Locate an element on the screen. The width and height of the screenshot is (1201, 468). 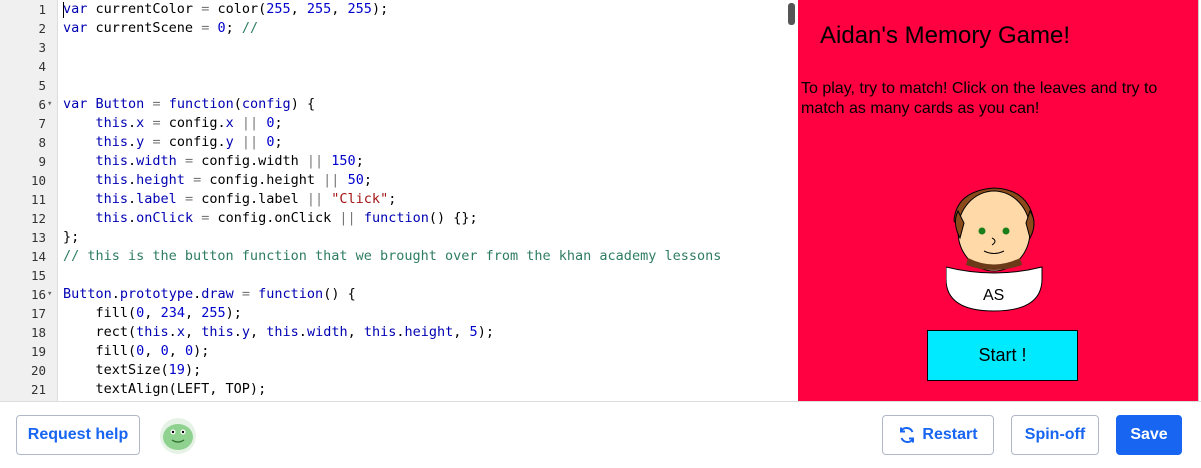
line-number: 18 is located at coordinates (38, 332).